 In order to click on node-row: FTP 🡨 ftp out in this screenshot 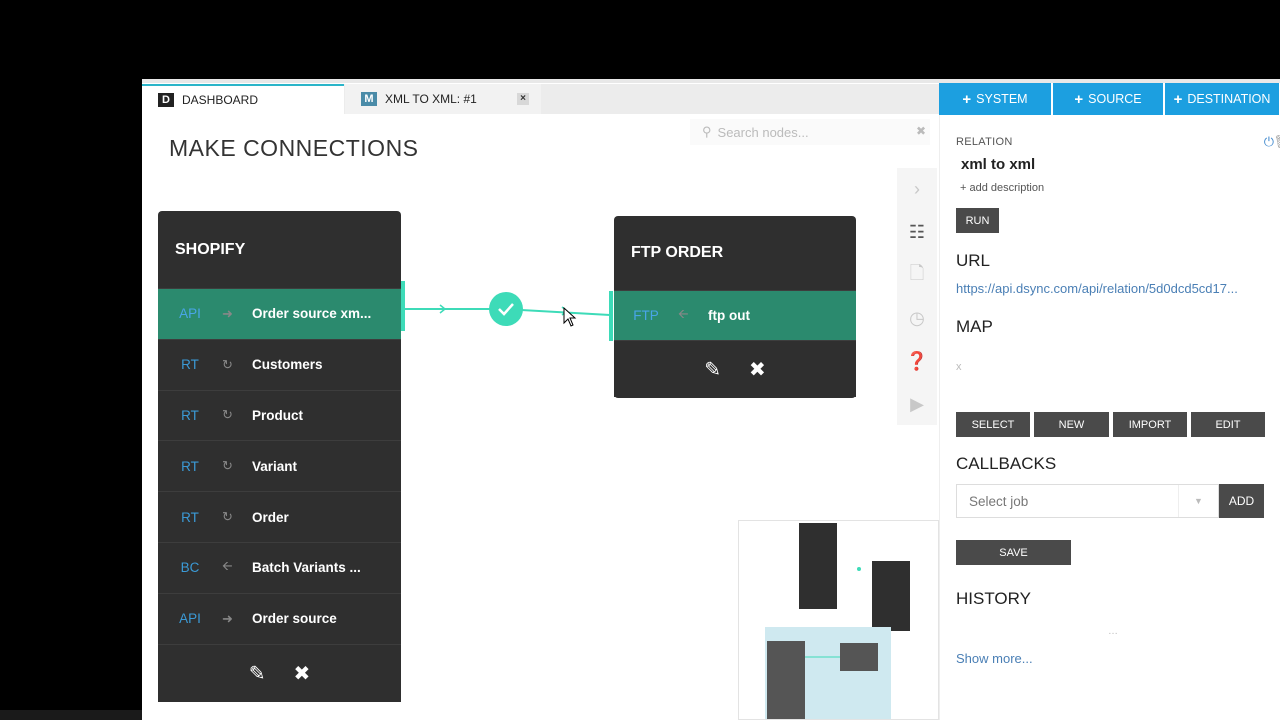, I will do `click(732, 315)`.